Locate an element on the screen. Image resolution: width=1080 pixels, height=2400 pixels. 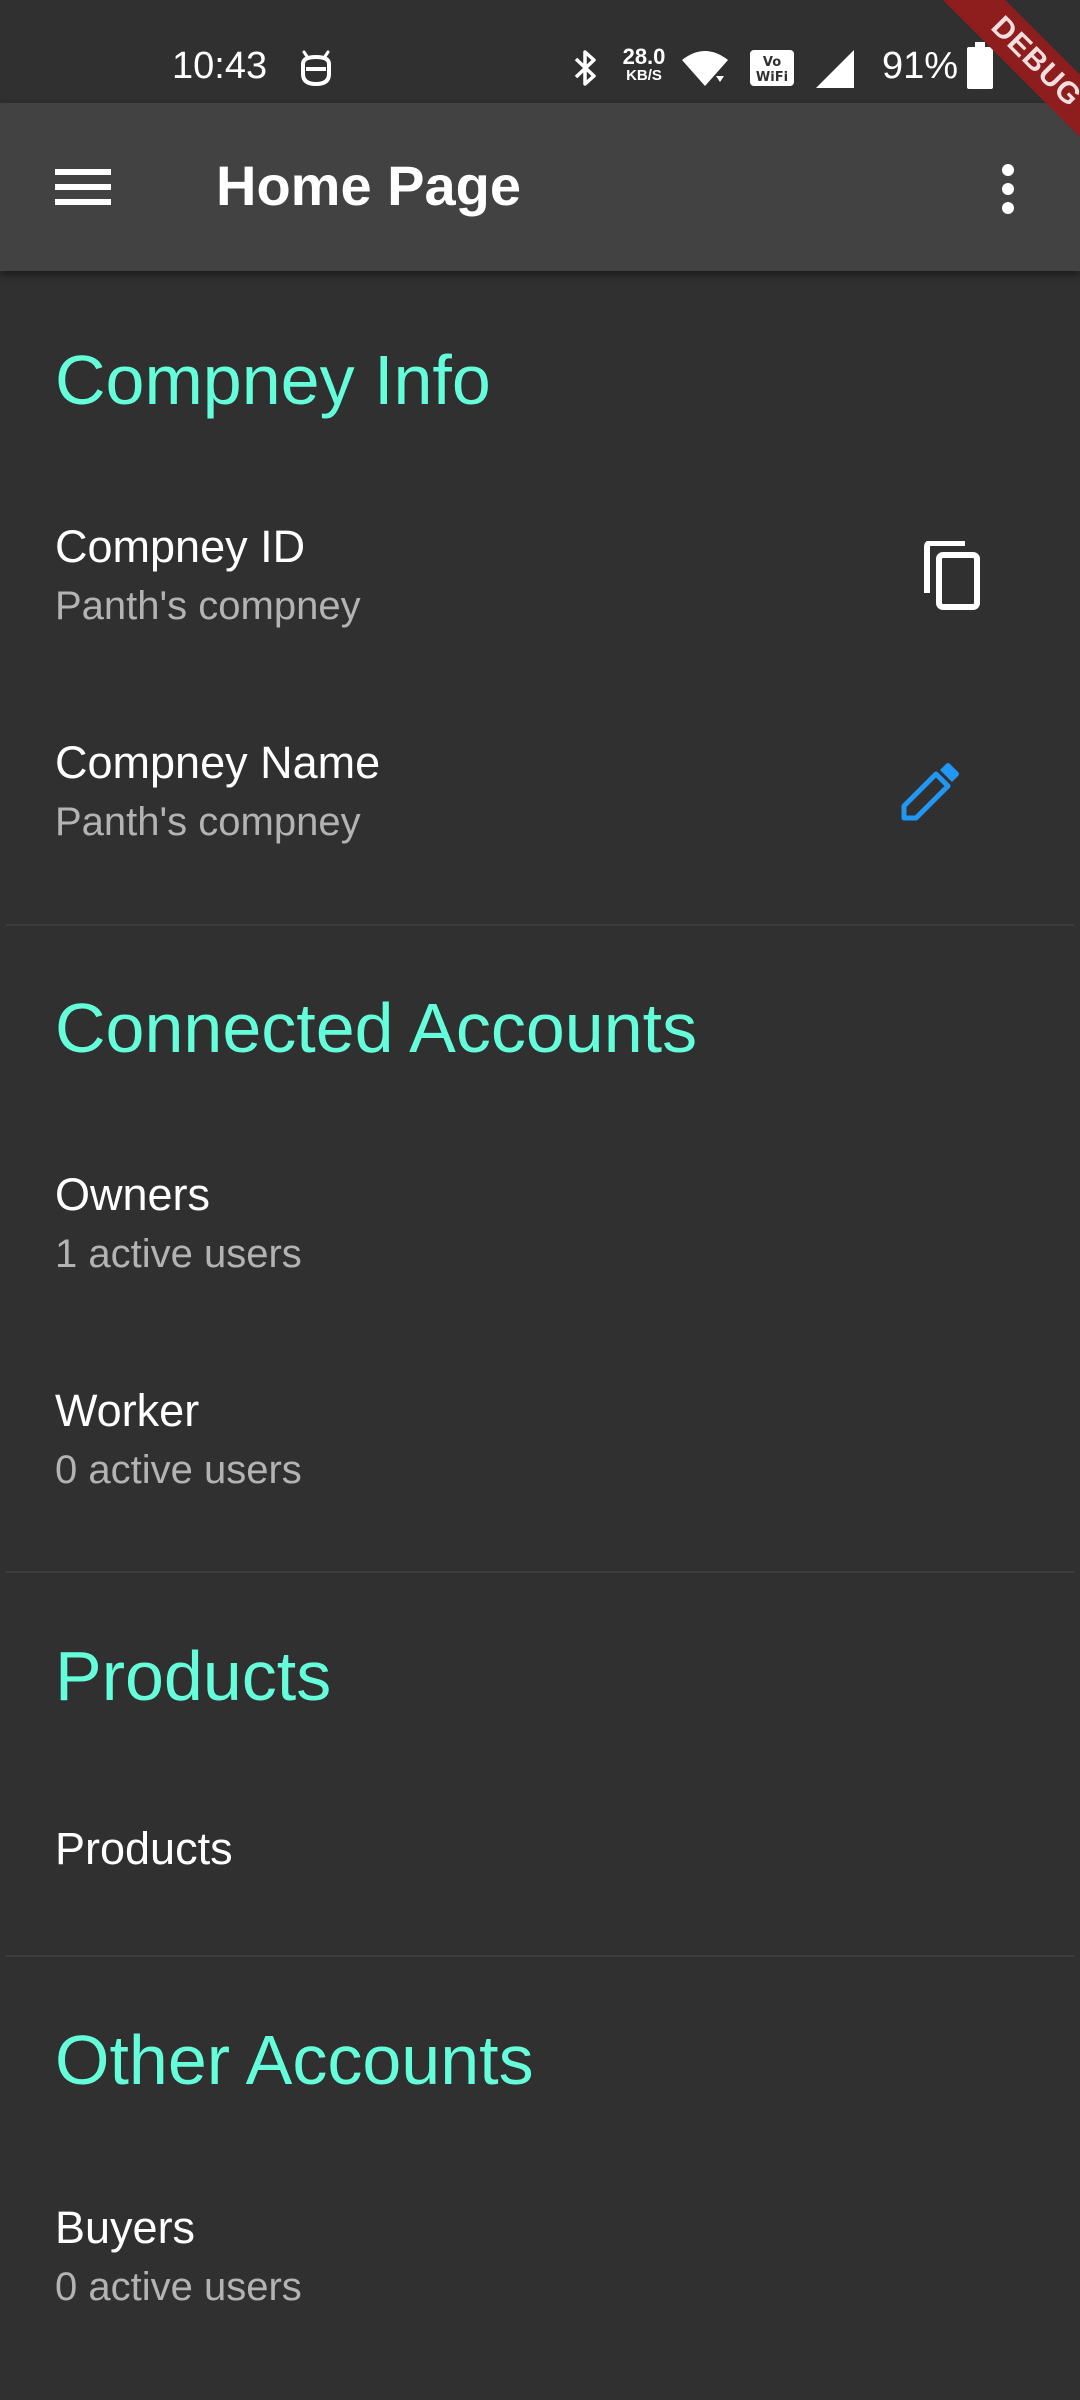
menu-icon is located at coordinates (83, 189).